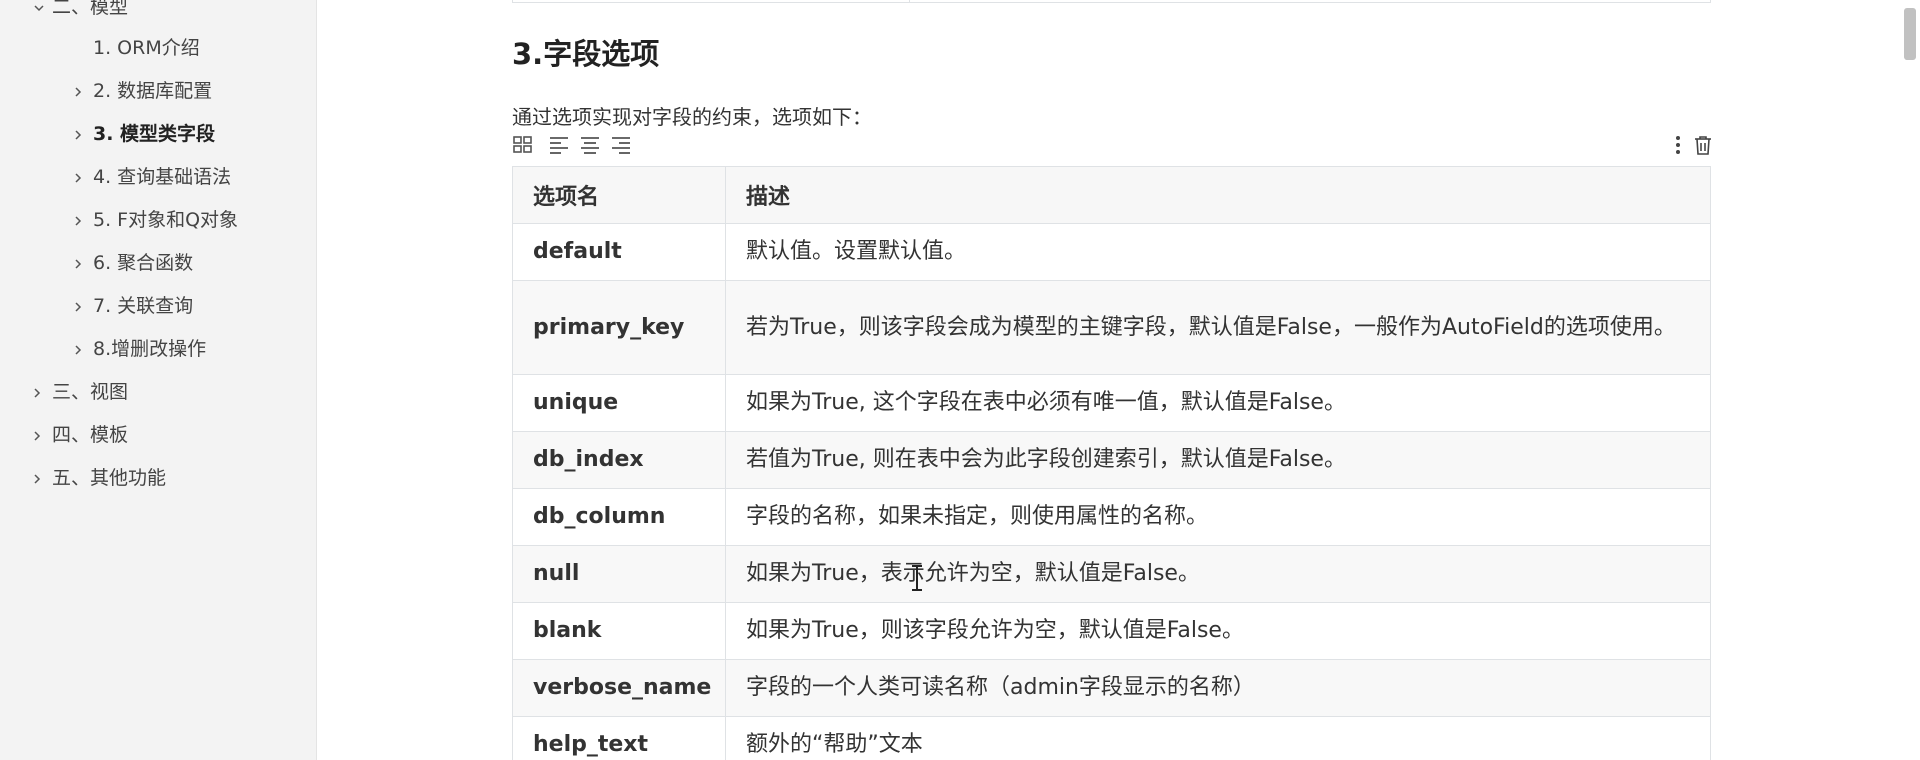 The image size is (1920, 760). Describe the element at coordinates (619, 327) in the screenshot. I see `option-name-cell: primary_key` at that location.